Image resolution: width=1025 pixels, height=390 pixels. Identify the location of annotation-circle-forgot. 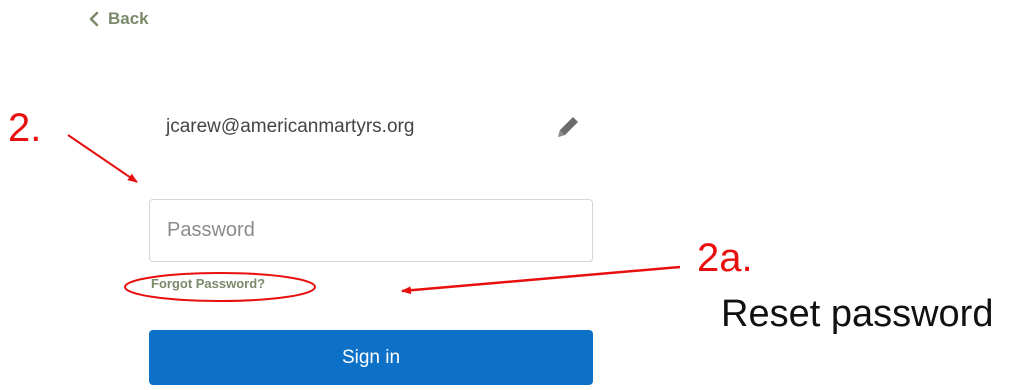
(220, 287).